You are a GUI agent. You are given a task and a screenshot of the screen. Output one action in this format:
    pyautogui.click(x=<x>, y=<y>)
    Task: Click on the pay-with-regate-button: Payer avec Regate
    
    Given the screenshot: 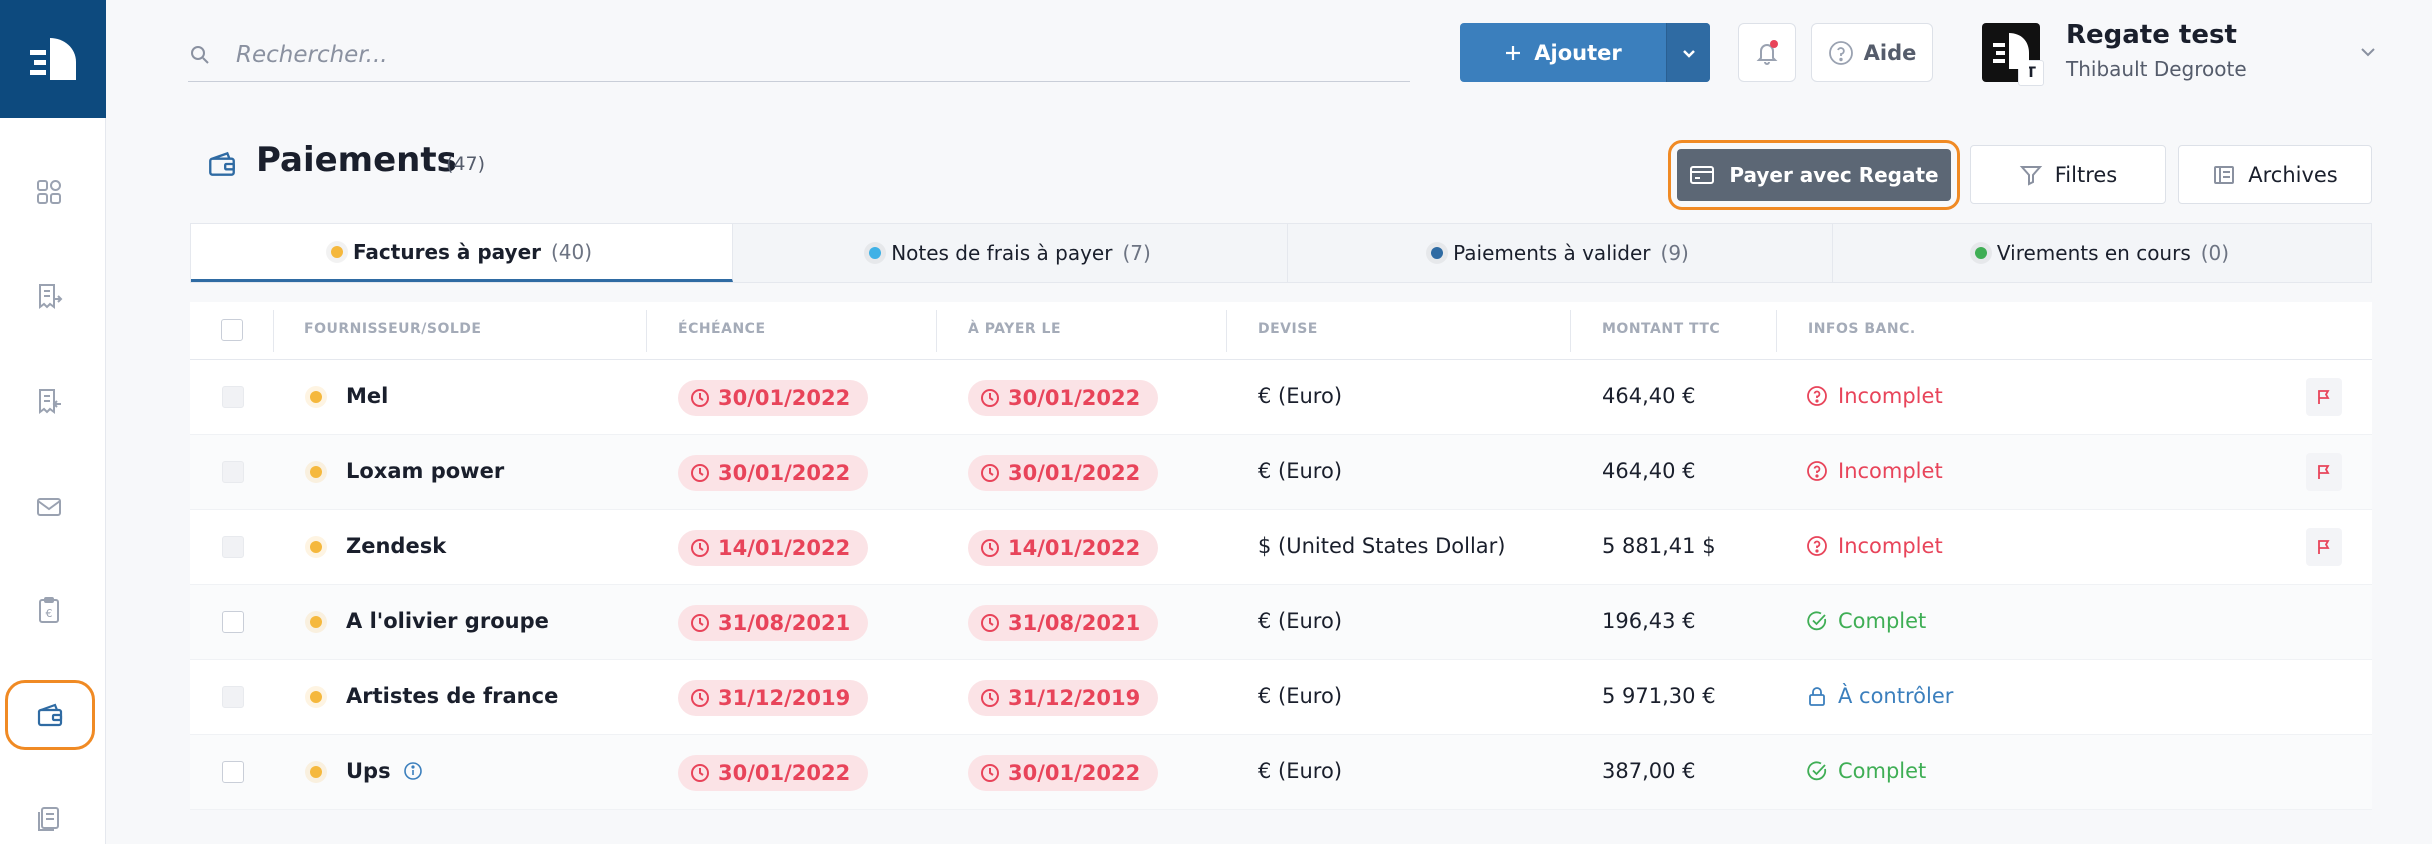 What is the action you would take?
    pyautogui.click(x=1814, y=175)
    